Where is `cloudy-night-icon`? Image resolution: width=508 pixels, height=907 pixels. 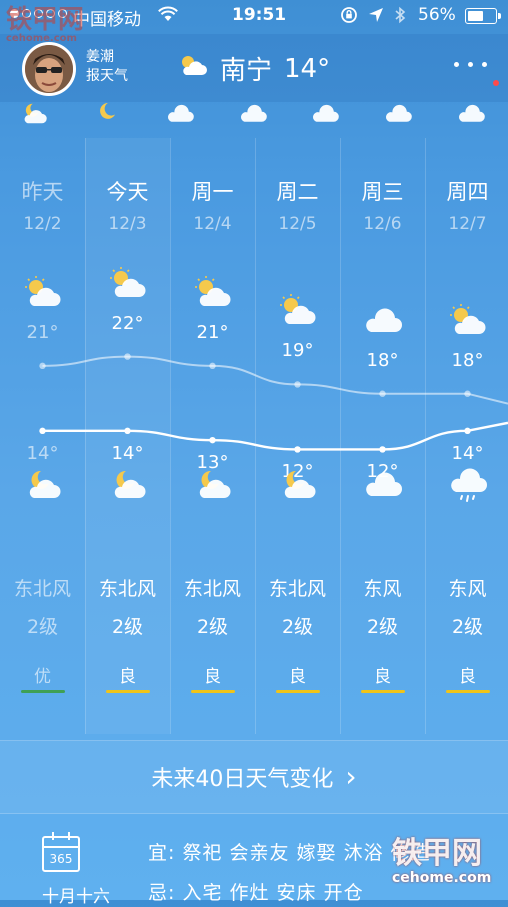
cloudy-night-icon is located at coordinates (34, 116).